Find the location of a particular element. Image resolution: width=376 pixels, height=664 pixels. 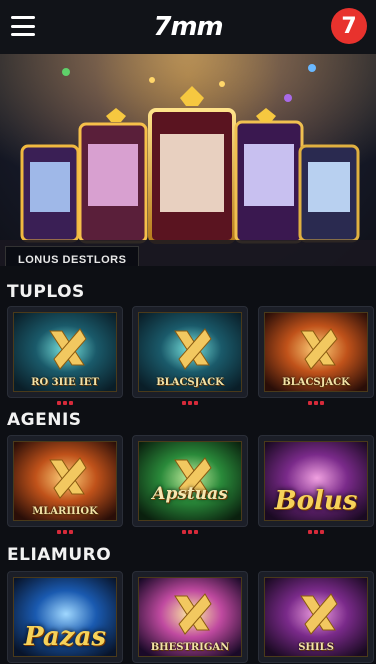

game-thumbnail is located at coordinates (190, 481).